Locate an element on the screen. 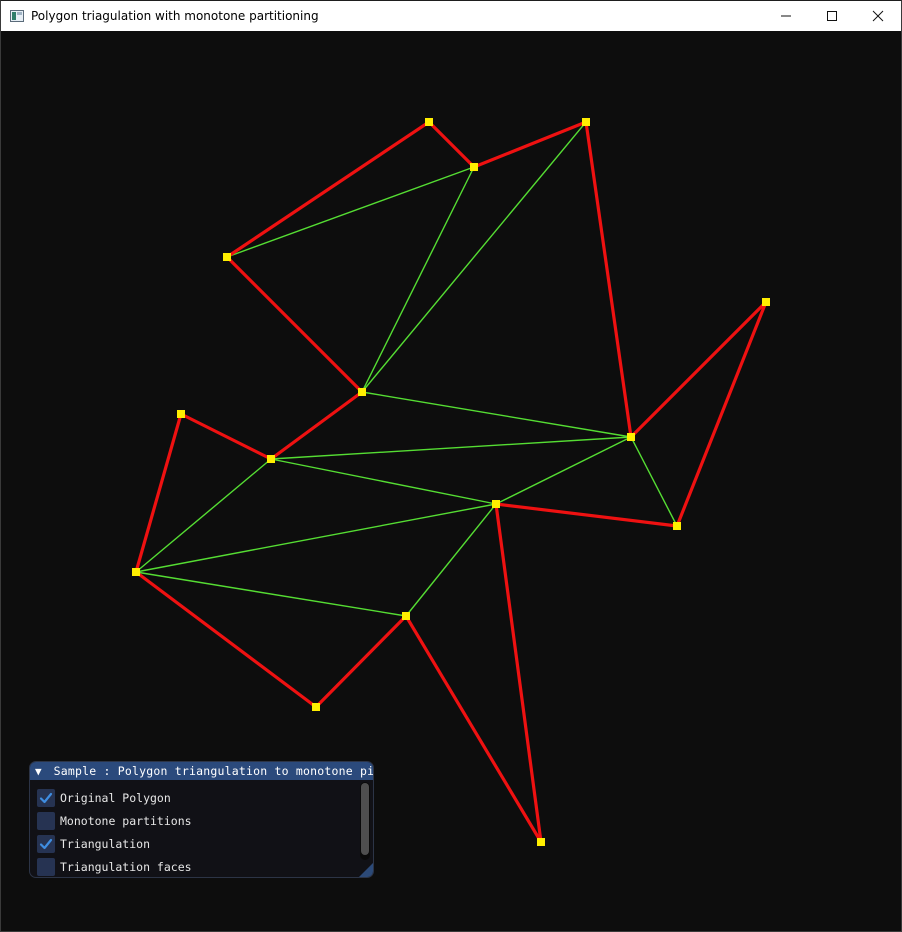  option-label: Monotone partitions is located at coordinates (126, 820).